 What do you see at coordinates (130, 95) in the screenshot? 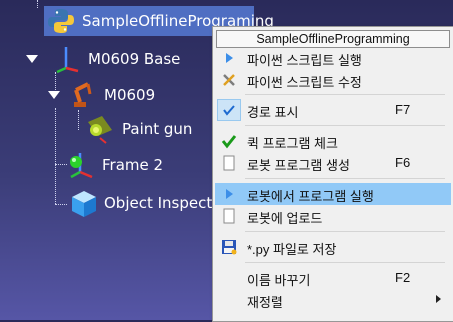
I see `tree-item-label: M0609` at bounding box center [130, 95].